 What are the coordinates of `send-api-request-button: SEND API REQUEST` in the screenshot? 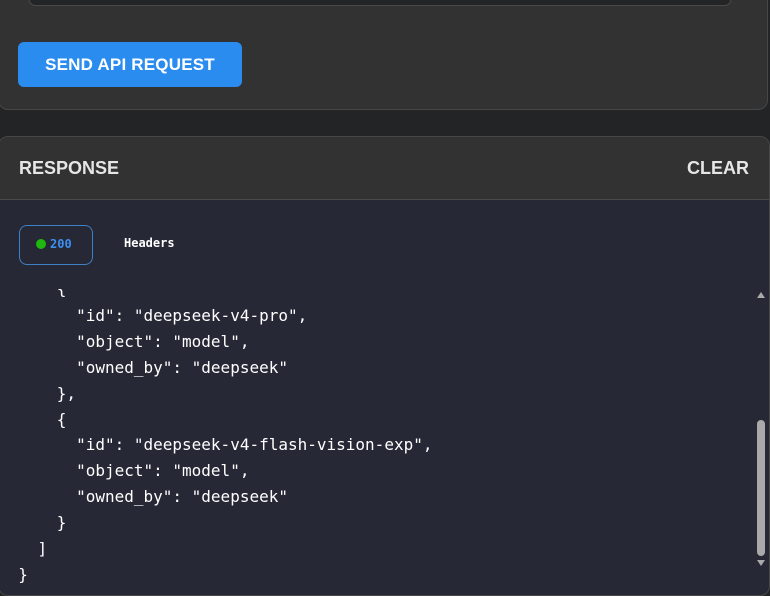 It's located at (130, 64).